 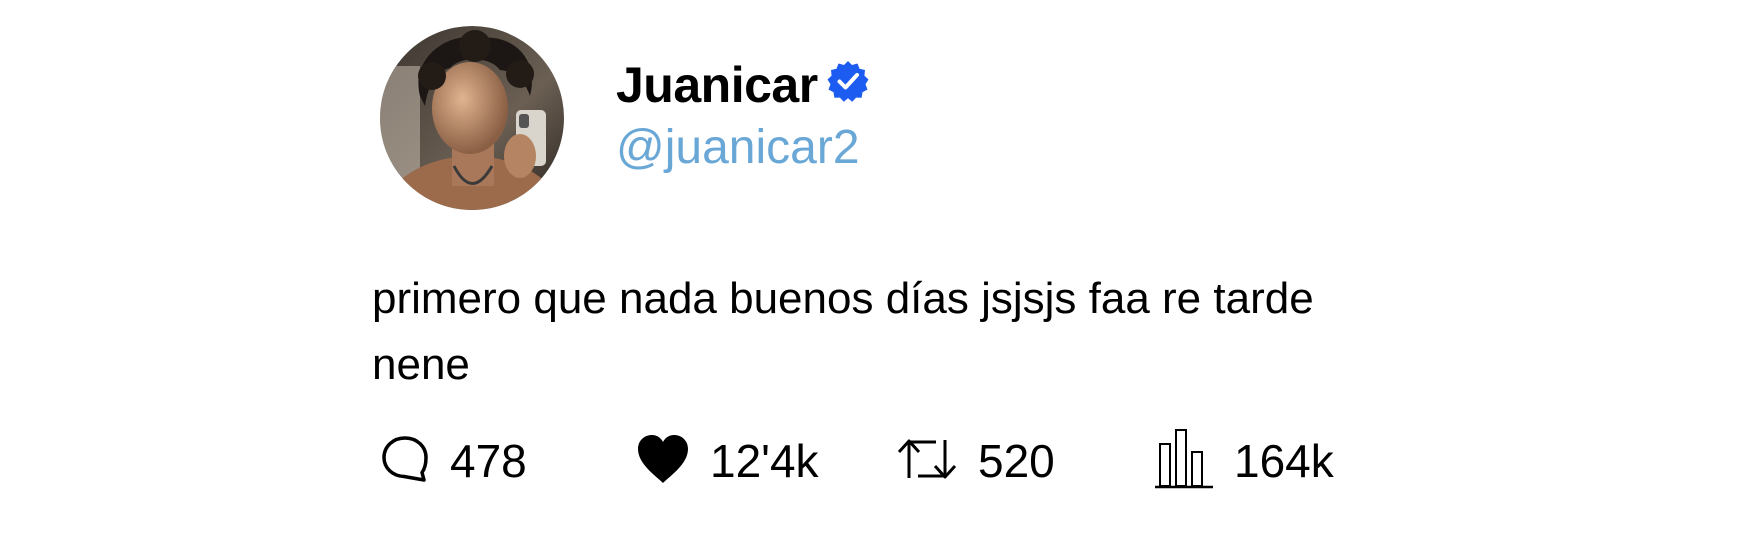 What do you see at coordinates (488, 461) in the screenshot?
I see `reply-count: 478` at bounding box center [488, 461].